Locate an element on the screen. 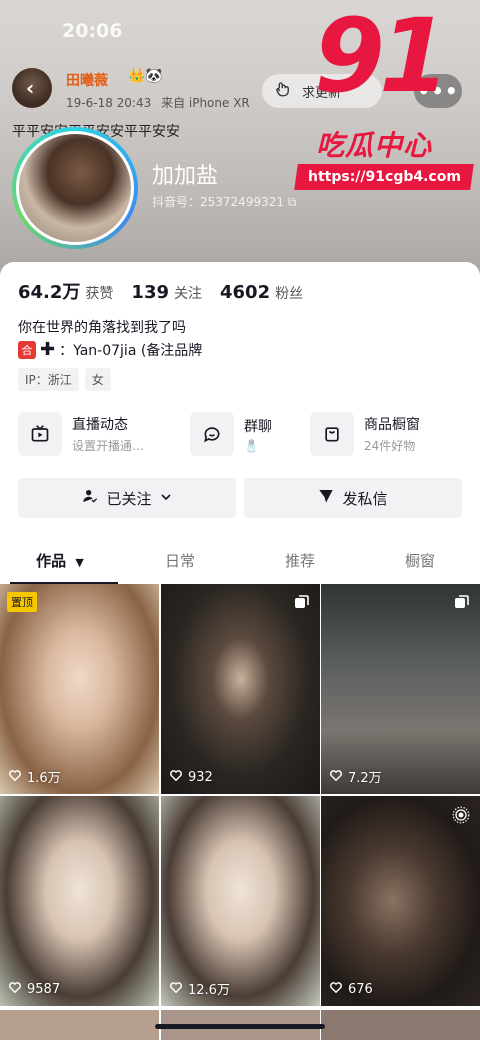  shortcut-live-title: 直播动态 is located at coordinates (100, 425).